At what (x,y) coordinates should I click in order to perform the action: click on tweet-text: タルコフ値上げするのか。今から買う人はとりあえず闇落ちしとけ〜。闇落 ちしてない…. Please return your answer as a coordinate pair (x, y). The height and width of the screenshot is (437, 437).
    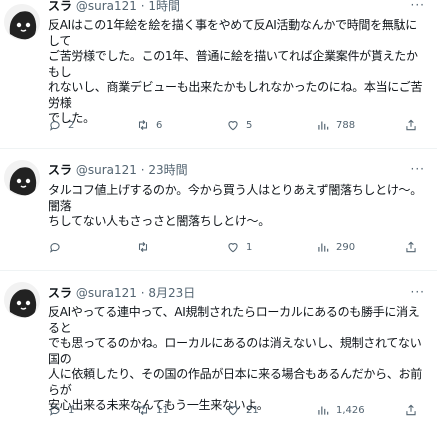
    Looking at the image, I should click on (235, 205).